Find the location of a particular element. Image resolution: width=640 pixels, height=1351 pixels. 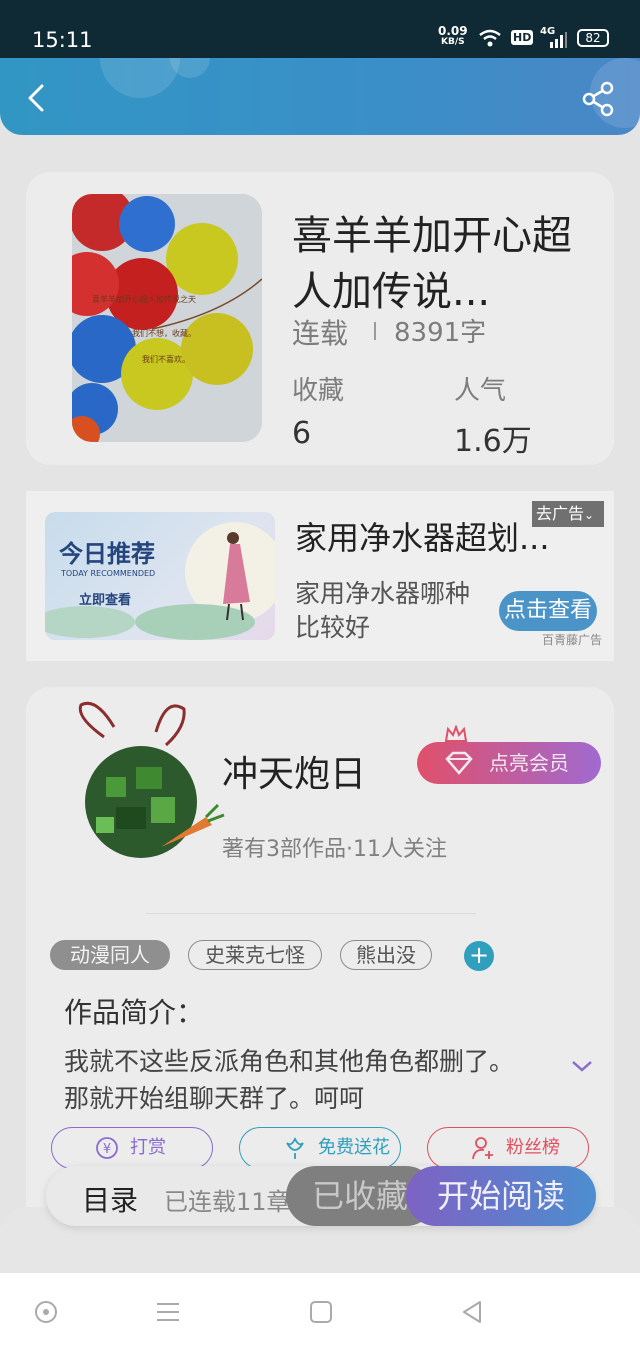

fan-ranking-button: 粉丝榜 is located at coordinates (508, 1148).